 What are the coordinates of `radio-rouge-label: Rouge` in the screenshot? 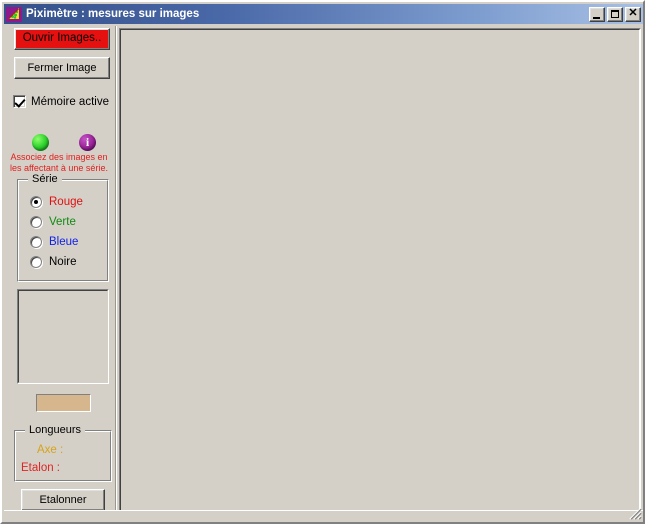 It's located at (66, 202).